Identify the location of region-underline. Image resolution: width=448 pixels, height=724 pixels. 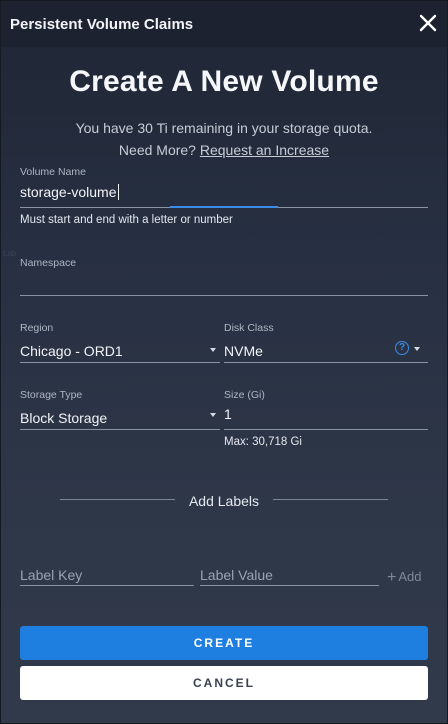
(120, 362).